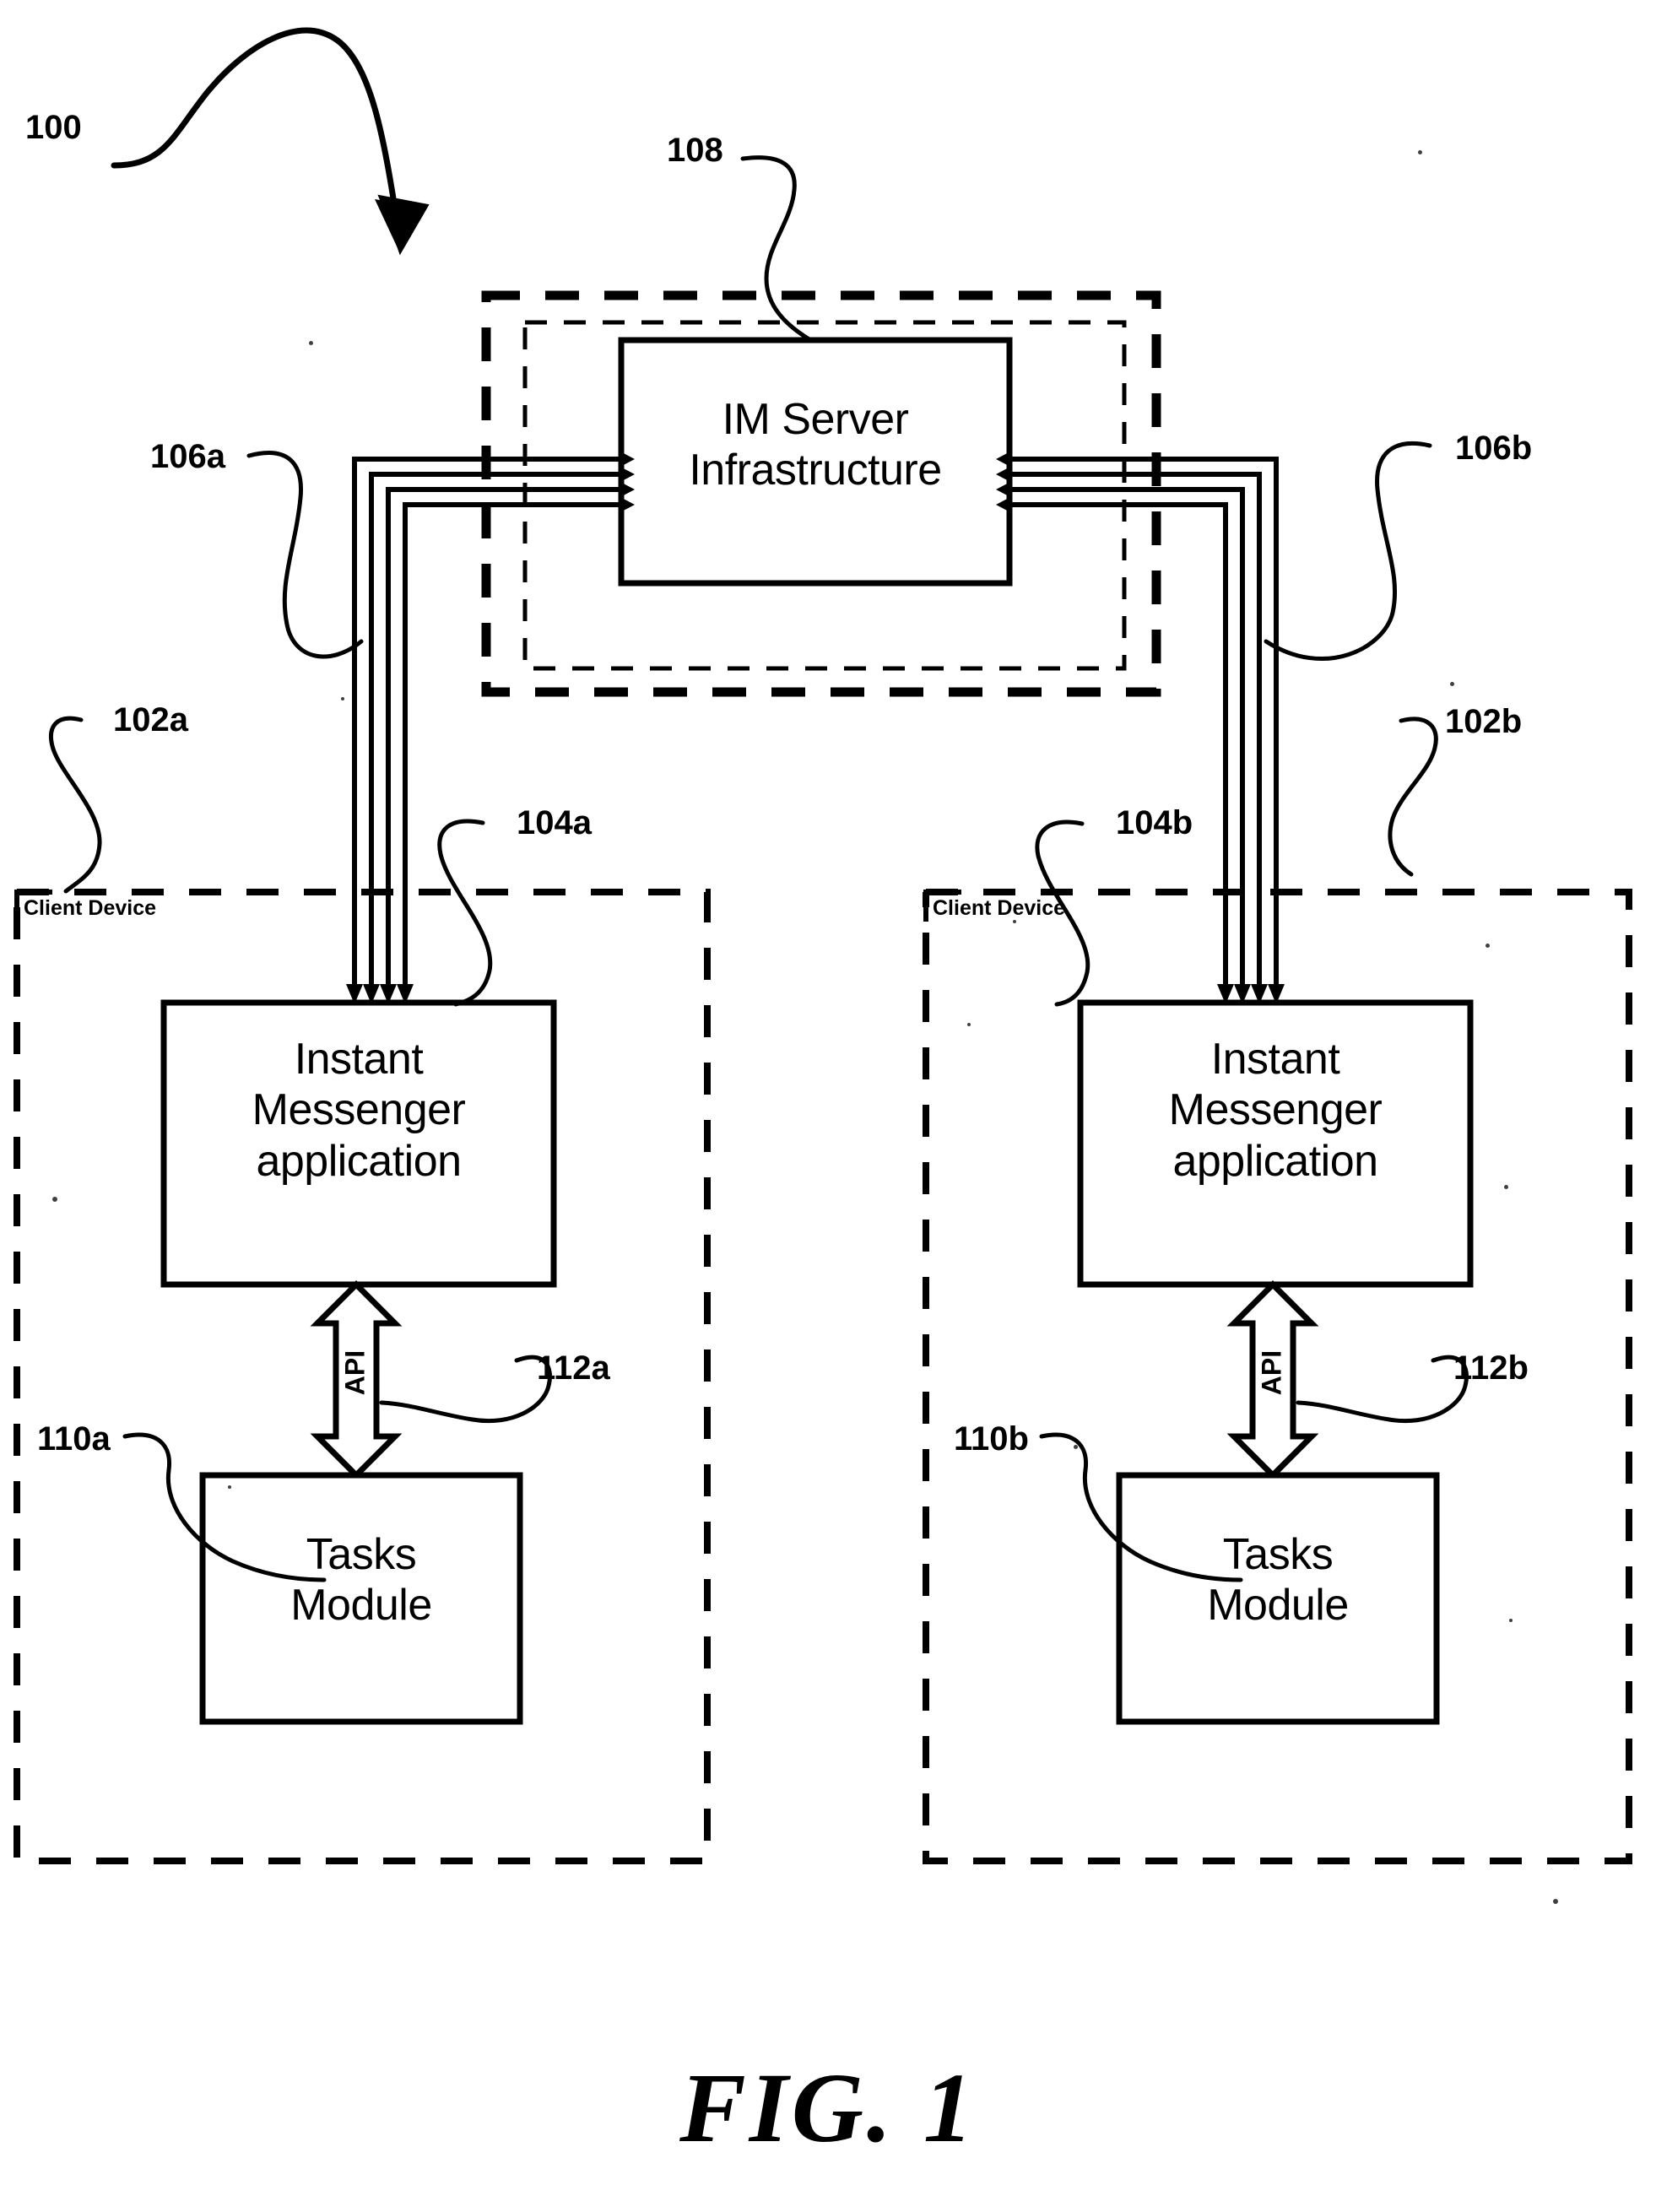 The height and width of the screenshot is (2212, 1656). Describe the element at coordinates (1484, 722) in the screenshot. I see `client-right-ref-number: 102b` at that location.